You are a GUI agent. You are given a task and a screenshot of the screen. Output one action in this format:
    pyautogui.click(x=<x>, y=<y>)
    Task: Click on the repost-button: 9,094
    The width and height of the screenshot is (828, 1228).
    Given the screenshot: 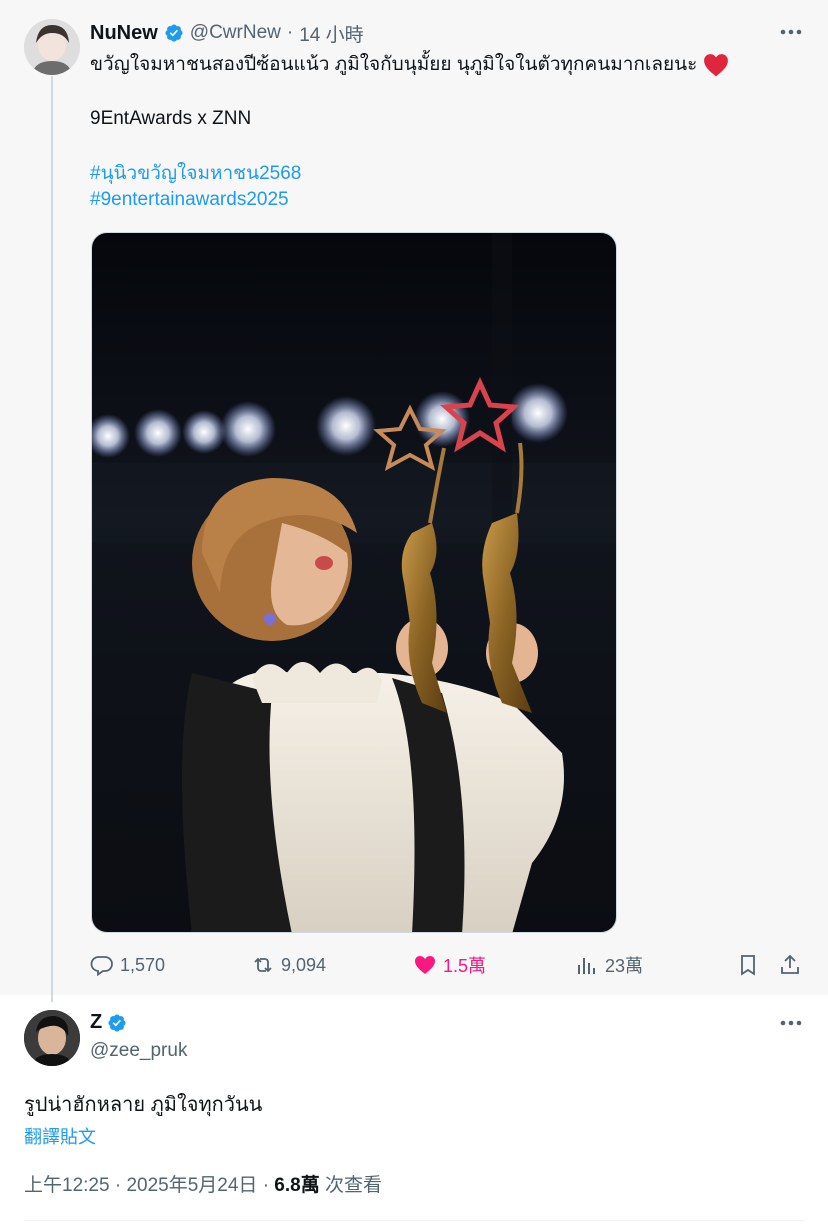 What is the action you would take?
    pyautogui.click(x=288, y=965)
    